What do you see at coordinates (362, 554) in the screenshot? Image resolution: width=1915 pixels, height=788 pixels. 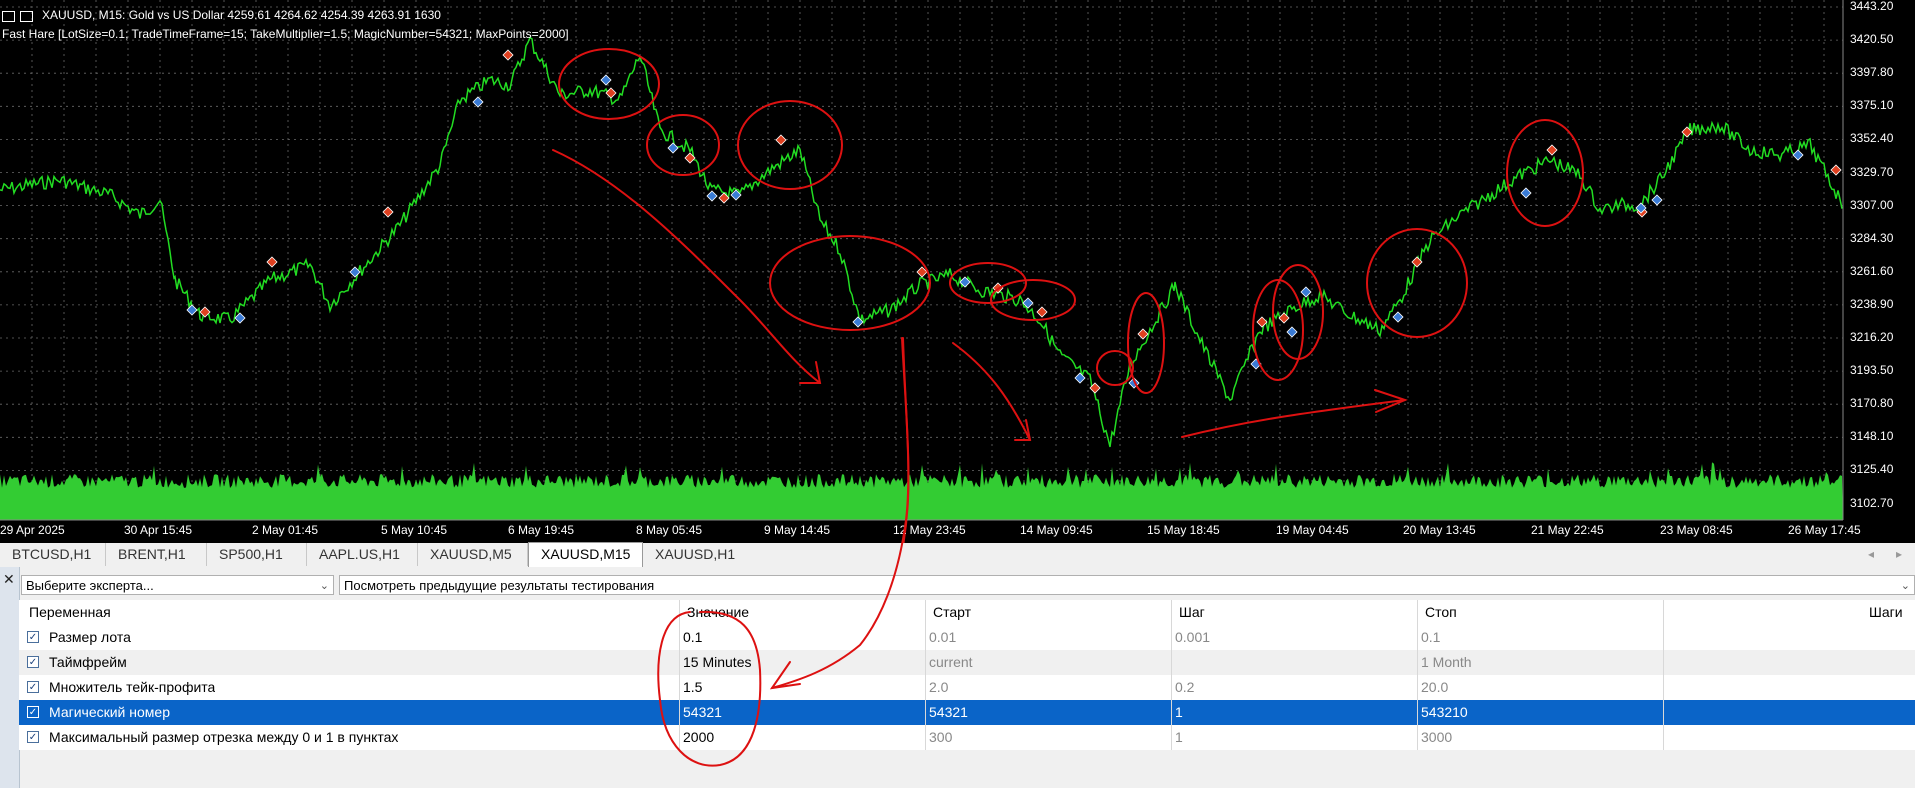 I see `tab-aapl-h1: AAPL.US,H1` at bounding box center [362, 554].